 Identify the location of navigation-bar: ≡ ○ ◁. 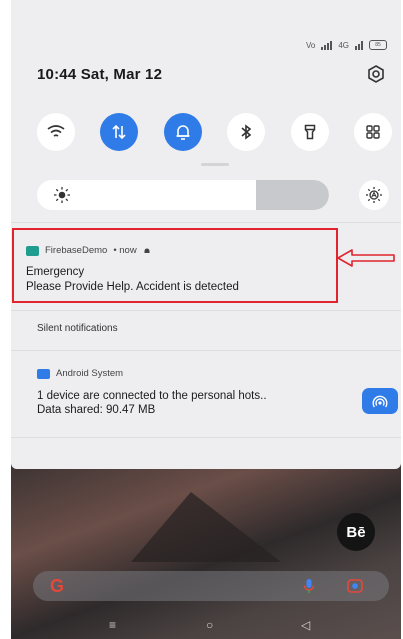
(206, 626).